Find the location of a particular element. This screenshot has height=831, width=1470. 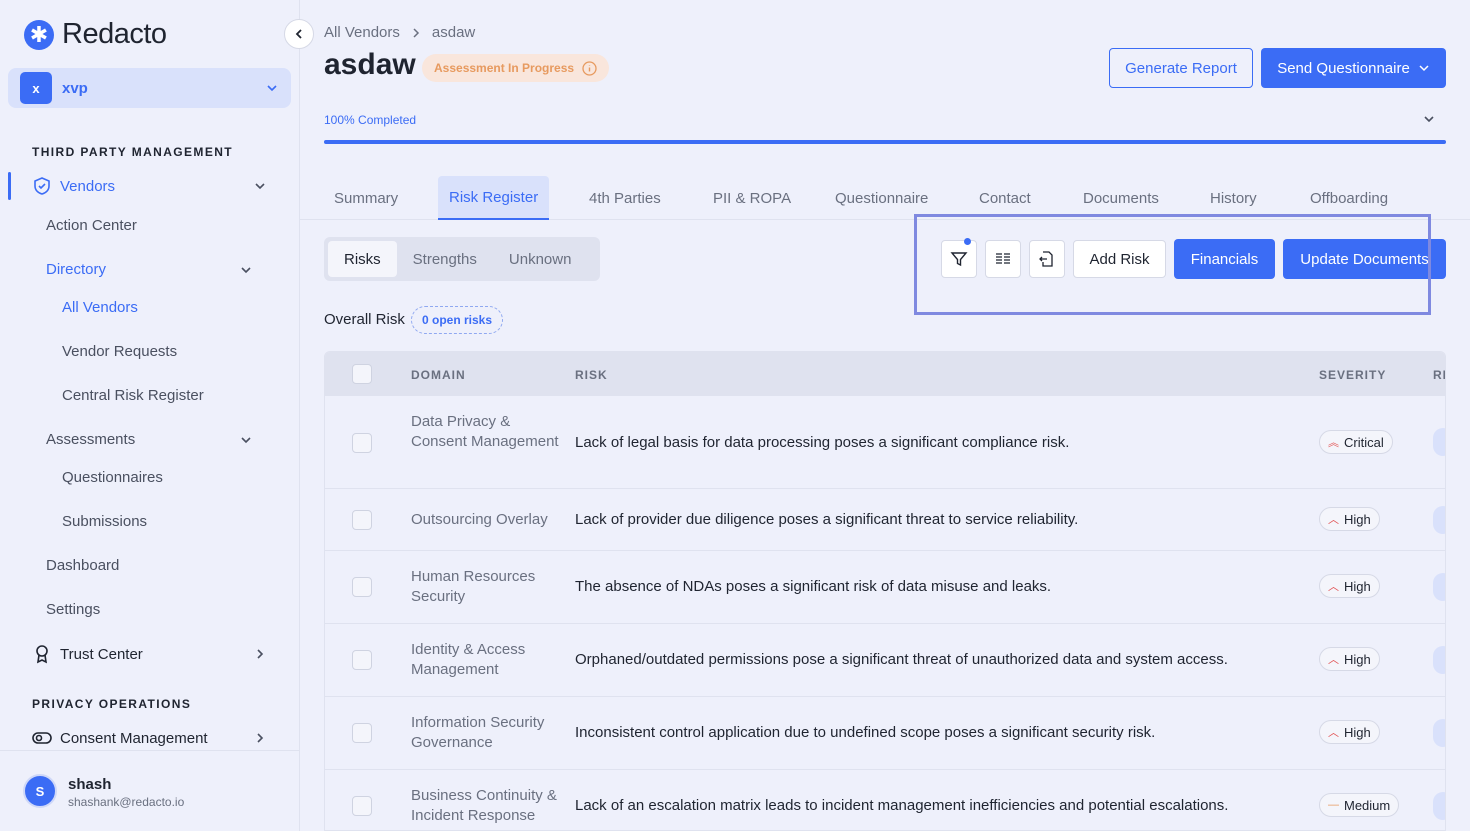

logo: ✱ Redacto is located at coordinates (95, 34).